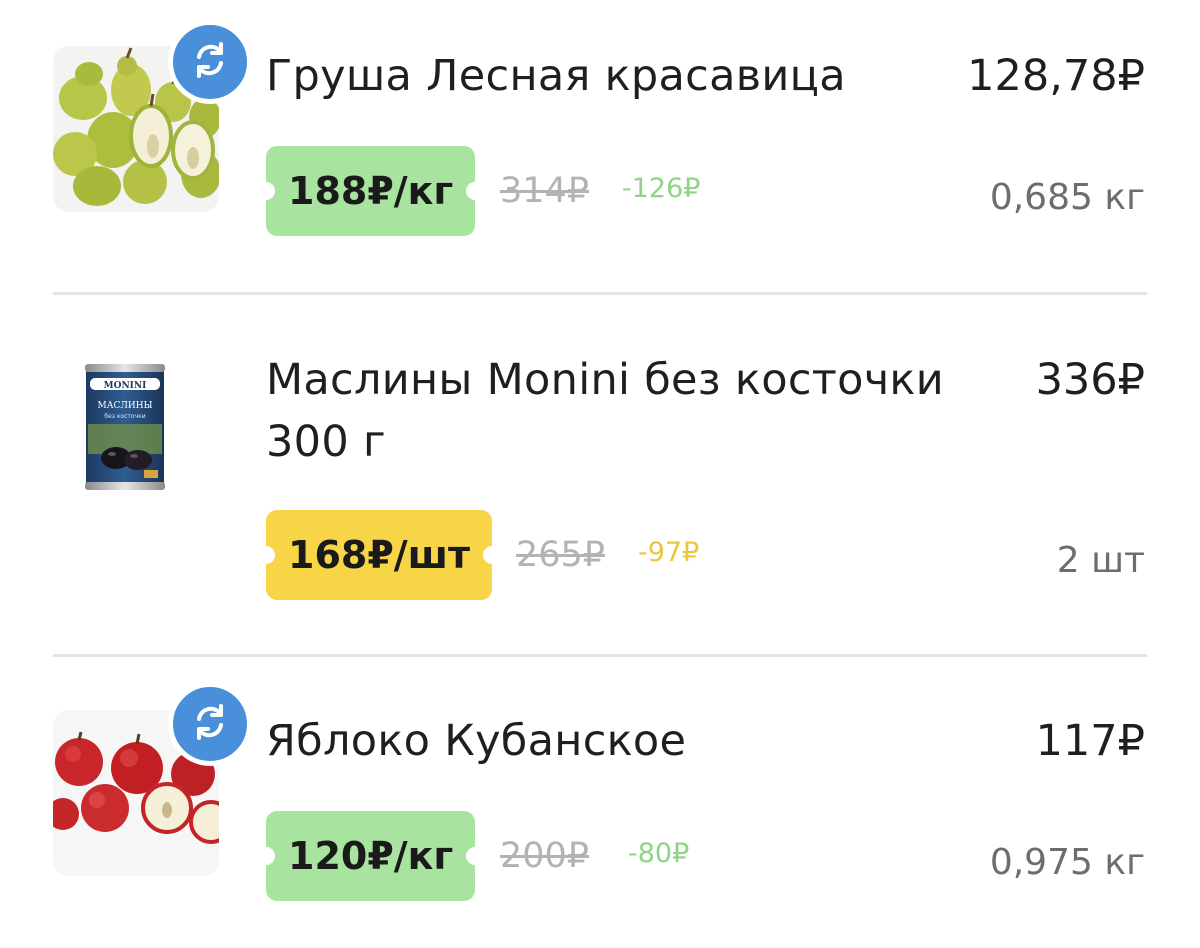 This screenshot has height=948, width=1200. I want to click on price-tag: 168₽/шт, so click(379, 555).